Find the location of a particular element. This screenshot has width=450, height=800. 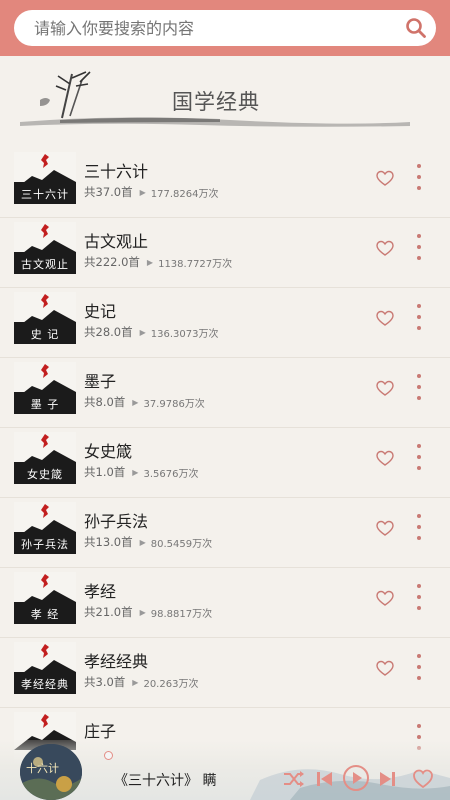

album-title: 三十六计 is located at coordinates (116, 171).